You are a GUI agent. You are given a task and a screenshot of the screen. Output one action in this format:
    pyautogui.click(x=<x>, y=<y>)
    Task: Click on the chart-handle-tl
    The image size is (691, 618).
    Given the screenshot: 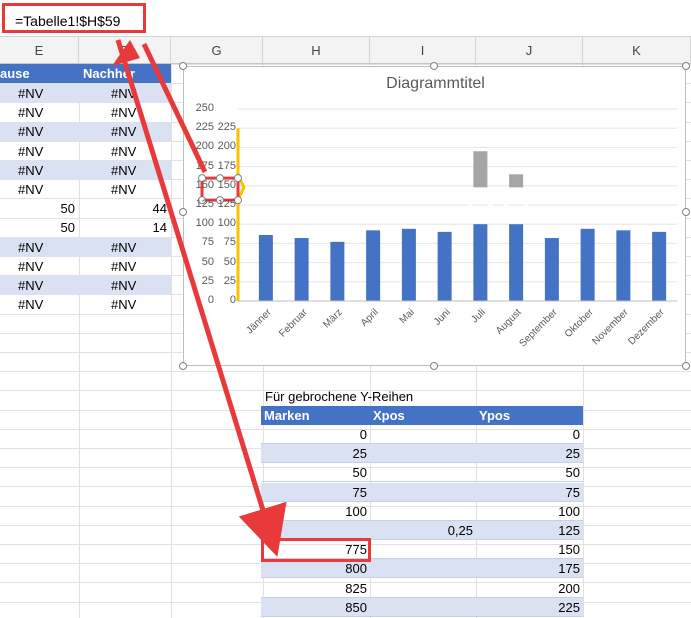 What is the action you would take?
    pyautogui.click(x=183, y=66)
    